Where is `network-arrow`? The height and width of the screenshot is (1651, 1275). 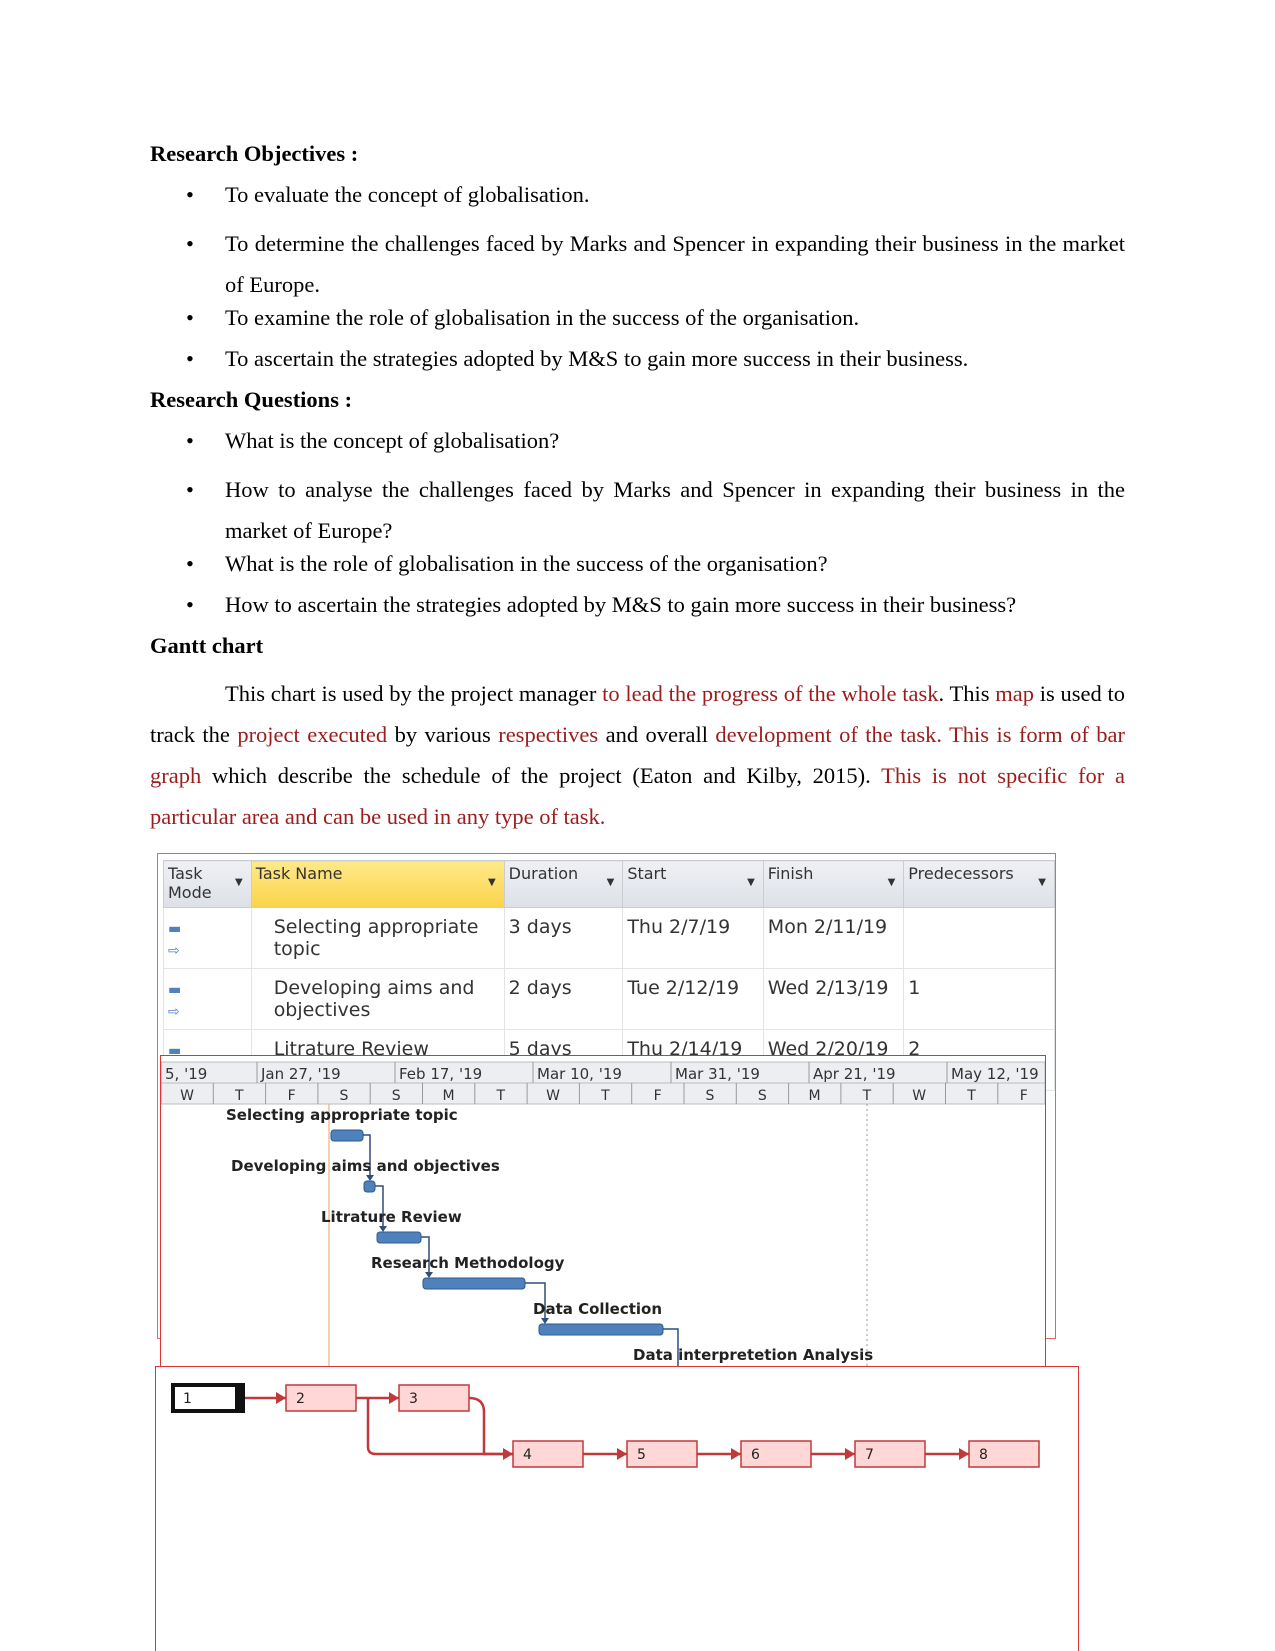 network-arrow is located at coordinates (490, 1426).